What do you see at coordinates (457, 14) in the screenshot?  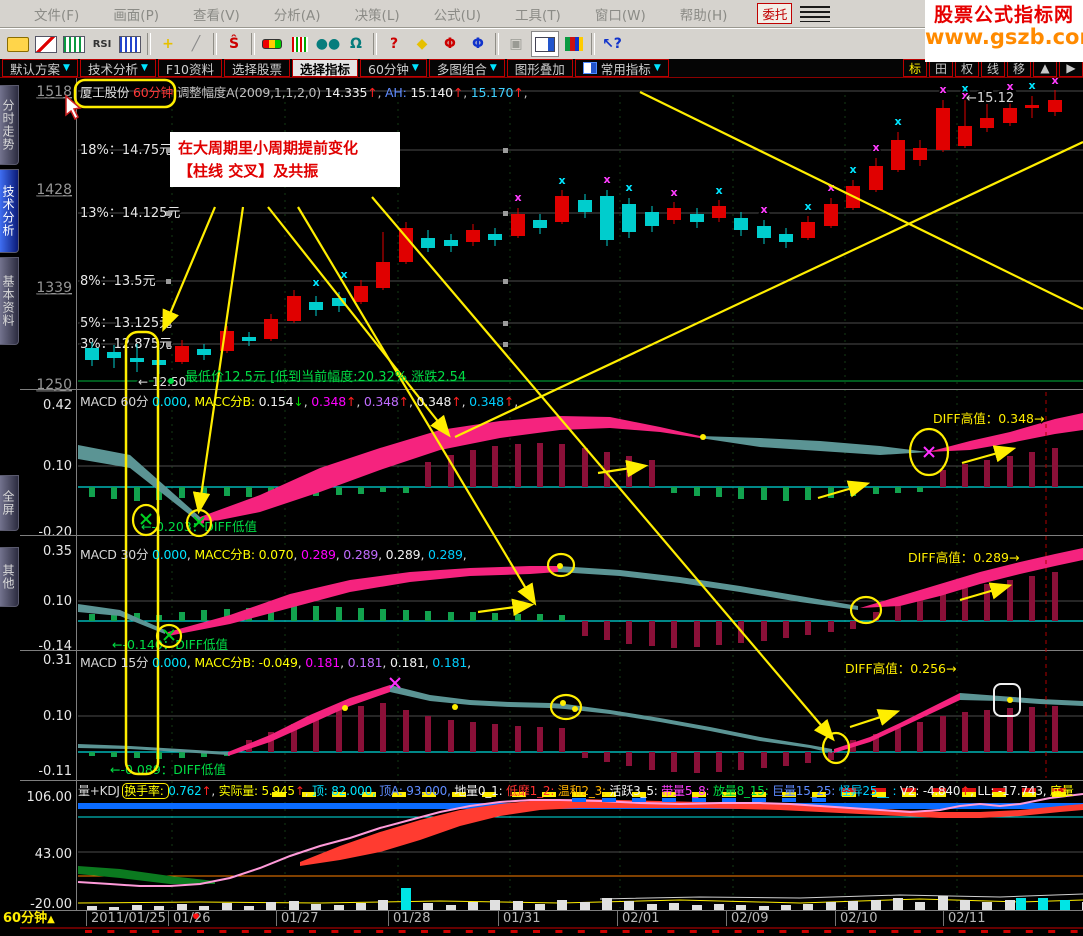 I see `menu-item-6: 公式(U)` at bounding box center [457, 14].